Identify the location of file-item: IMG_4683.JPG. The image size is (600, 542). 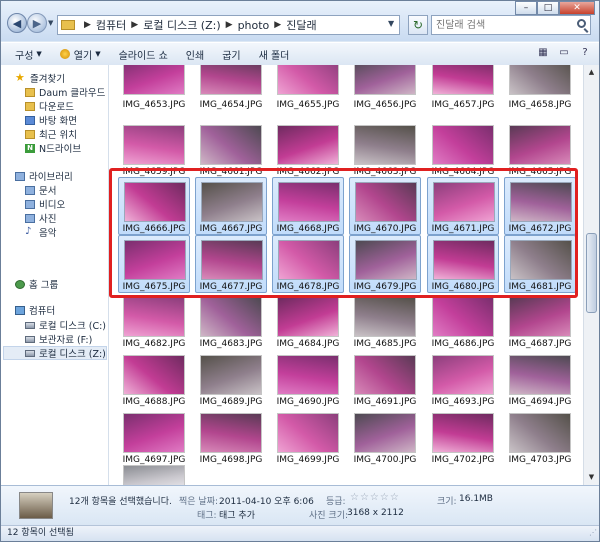
(231, 322).